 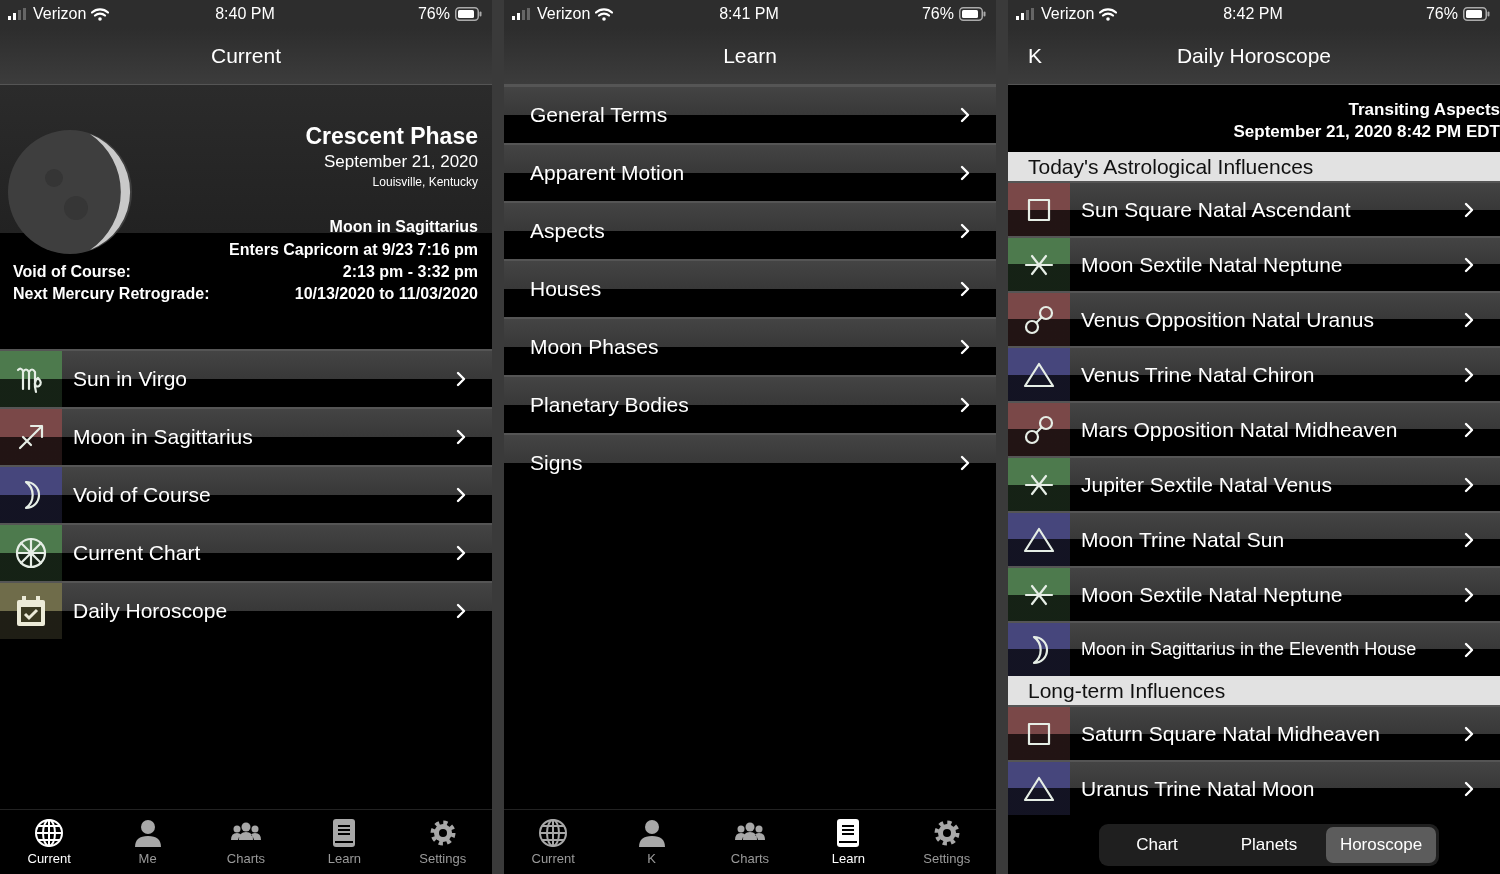 I want to click on row-label: Mars Opposition Natal Midheaven, so click(x=1240, y=429).